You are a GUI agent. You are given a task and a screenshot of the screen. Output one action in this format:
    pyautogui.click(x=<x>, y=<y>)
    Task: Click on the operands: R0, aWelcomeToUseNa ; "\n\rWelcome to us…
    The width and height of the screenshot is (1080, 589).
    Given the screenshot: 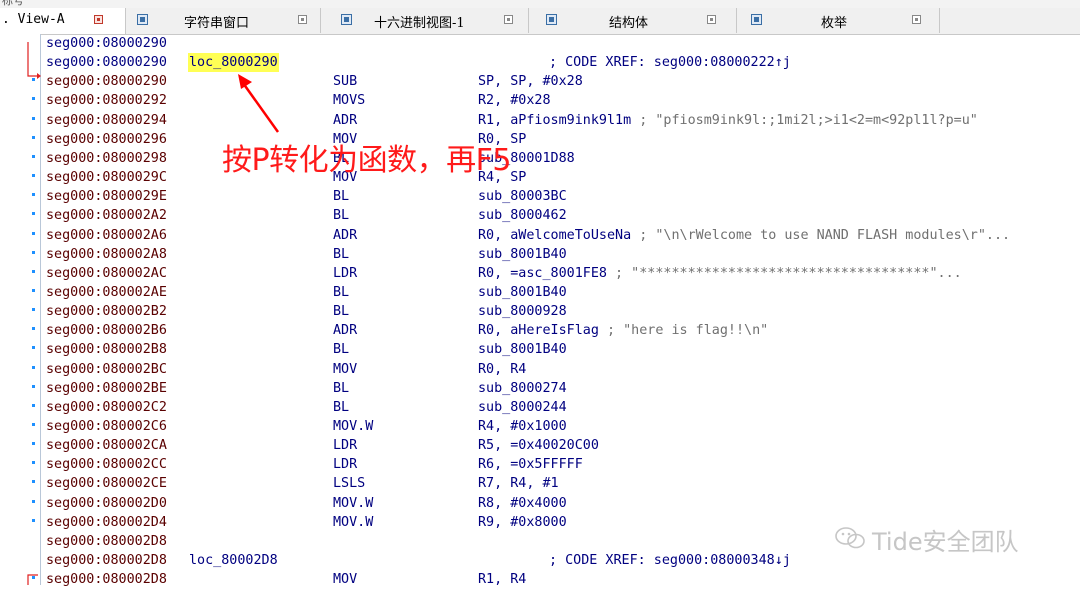 What is the action you would take?
    pyautogui.click(x=744, y=235)
    